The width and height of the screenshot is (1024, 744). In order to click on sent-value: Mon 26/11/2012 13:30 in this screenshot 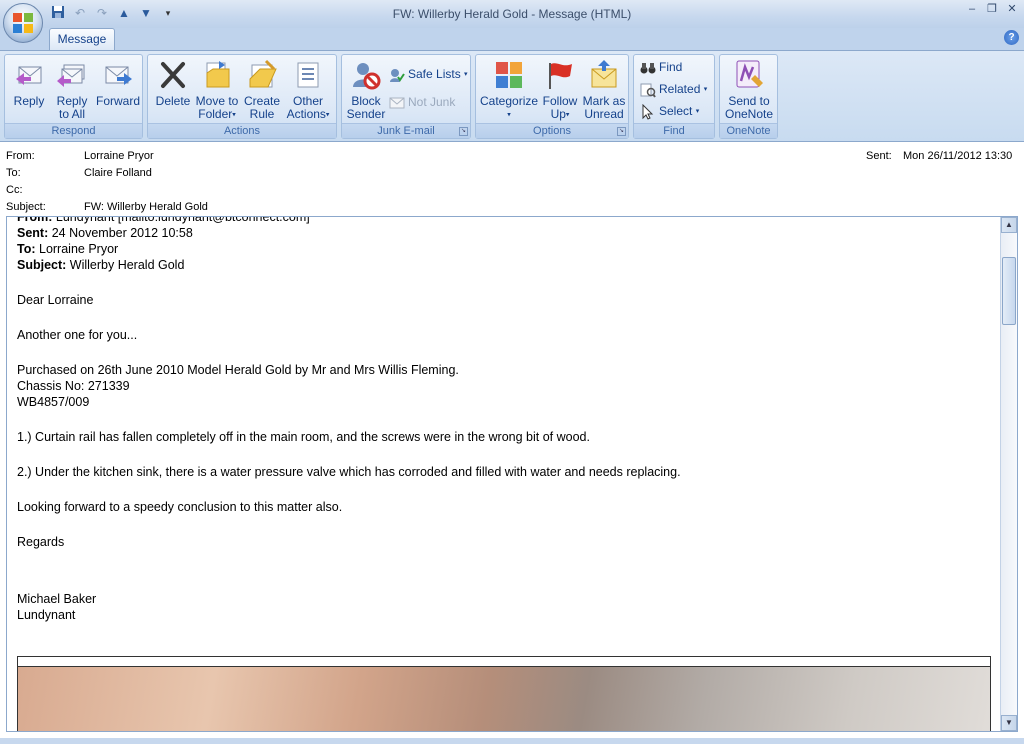, I will do `click(958, 156)`.